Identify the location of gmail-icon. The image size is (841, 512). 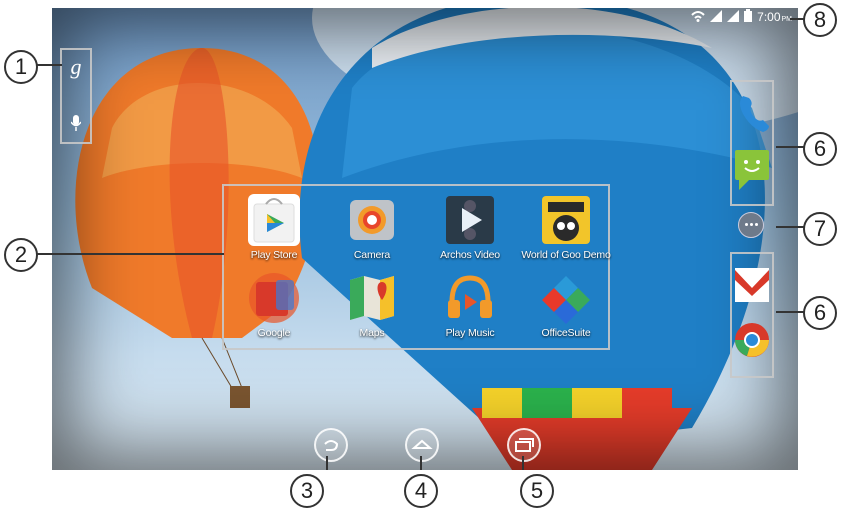
(752, 285).